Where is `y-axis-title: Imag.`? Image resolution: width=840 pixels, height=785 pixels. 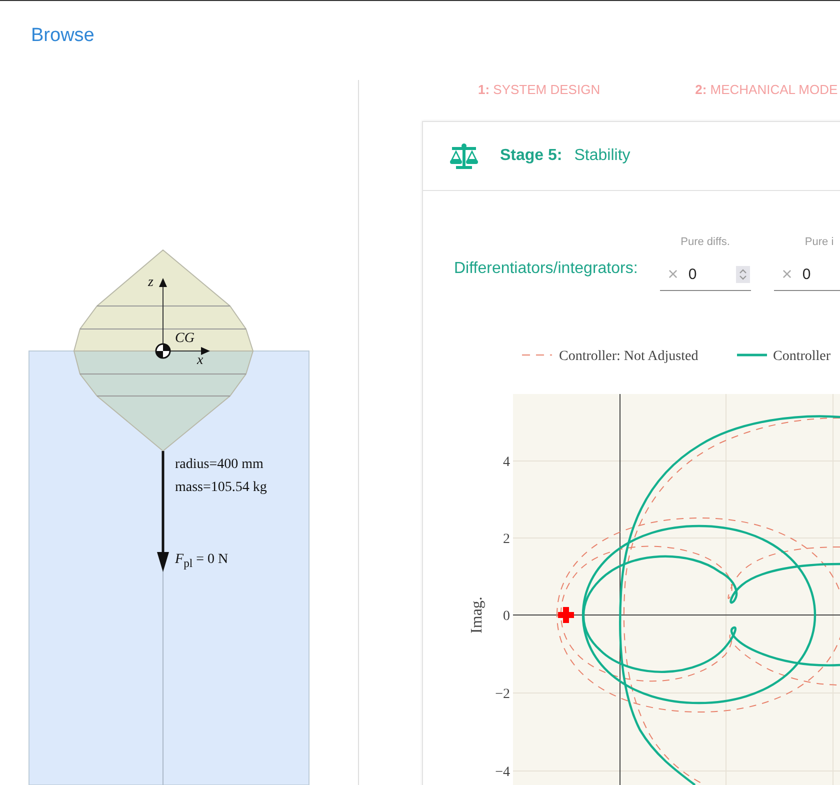 y-axis-title: Imag. is located at coordinates (477, 615).